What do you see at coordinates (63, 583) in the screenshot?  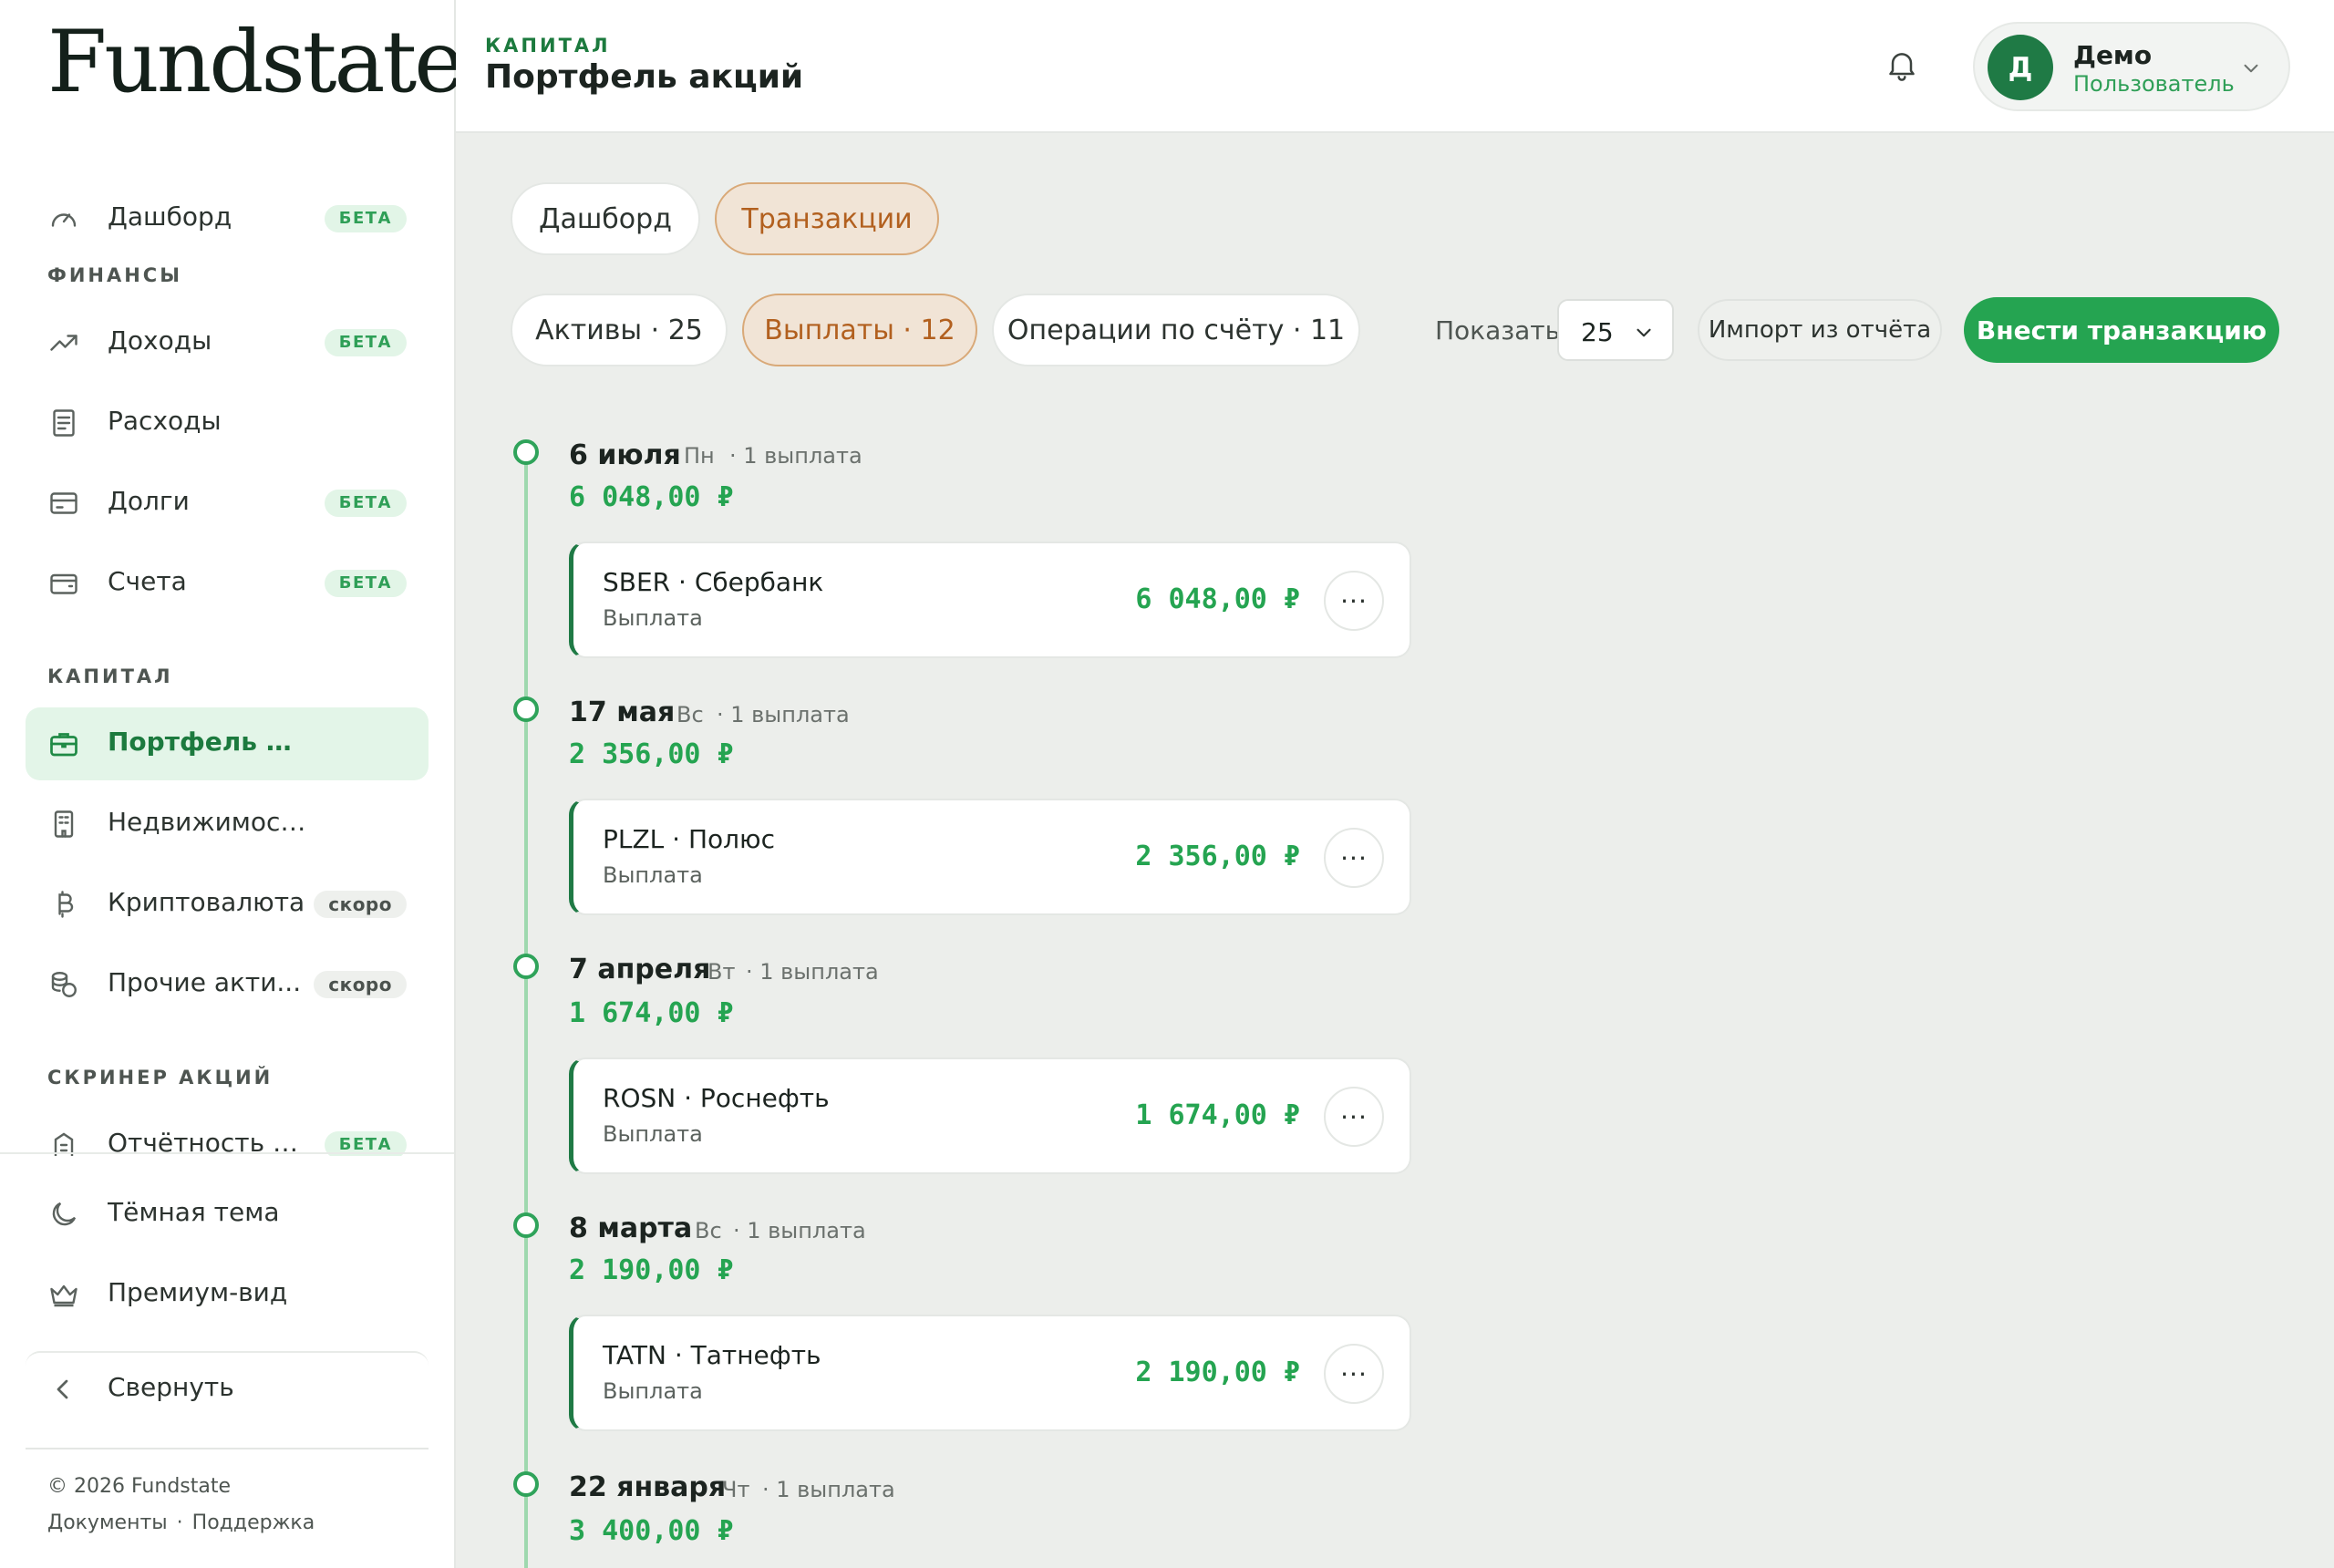 I see `wallet-icon` at bounding box center [63, 583].